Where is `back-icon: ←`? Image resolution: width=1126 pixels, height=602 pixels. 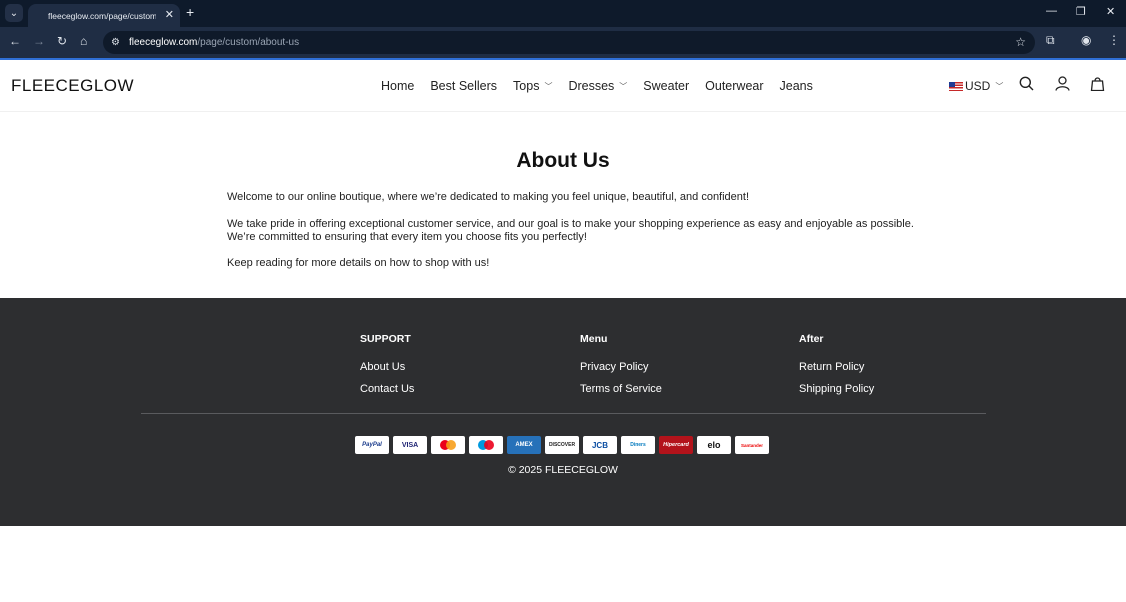 back-icon: ← is located at coordinates (15, 41).